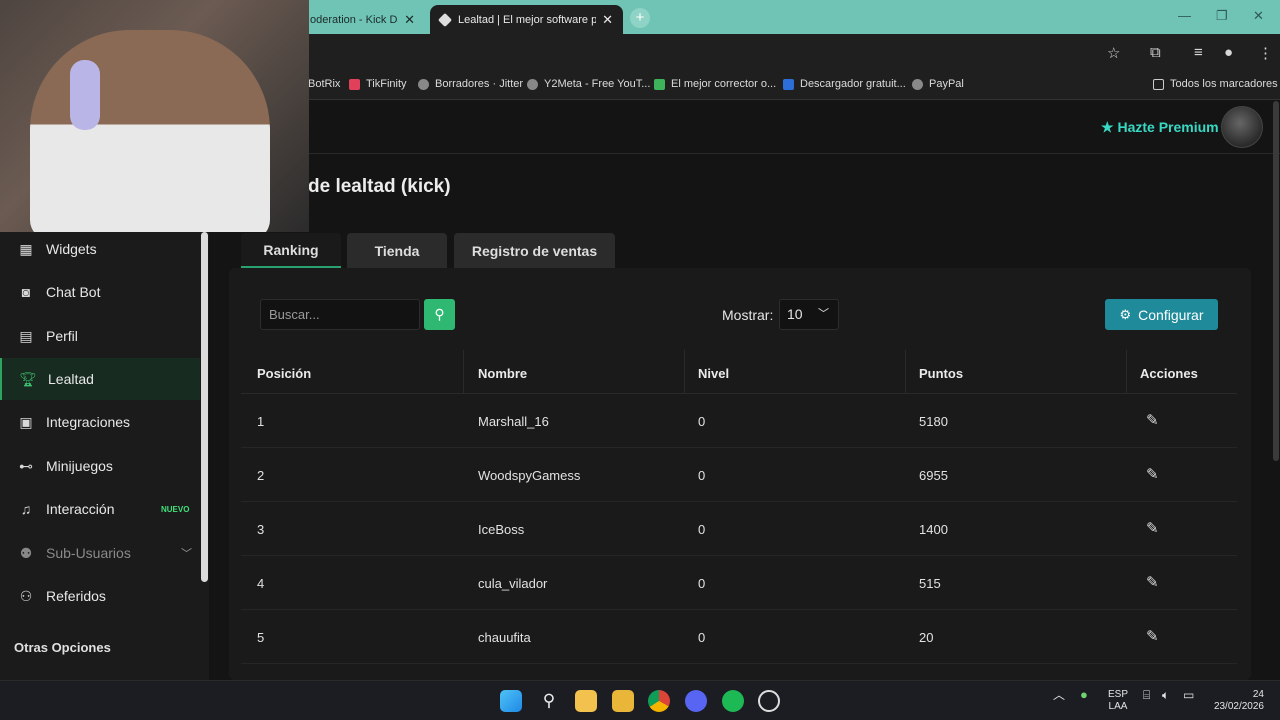 The image size is (1280, 720). What do you see at coordinates (1215, 84) in the screenshot?
I see `all-bookmarks: Todos los marcadores` at bounding box center [1215, 84].